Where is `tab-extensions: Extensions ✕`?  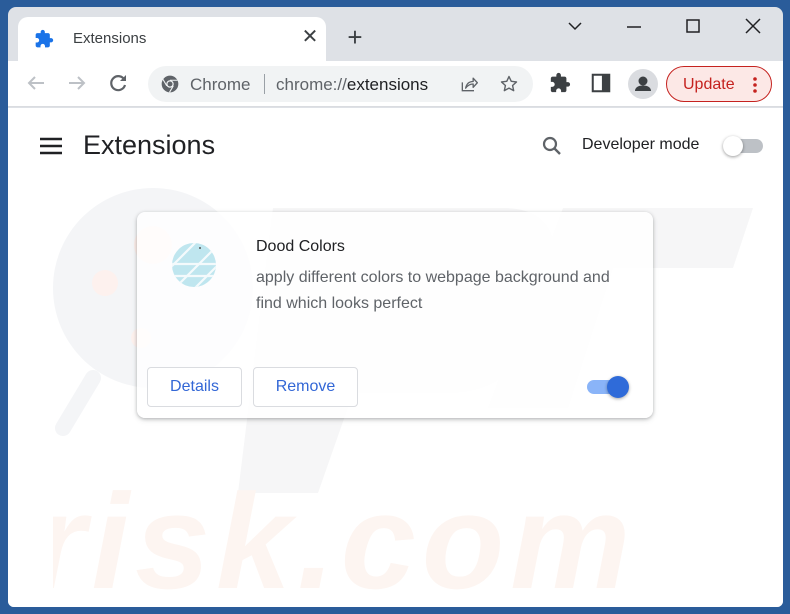
tab-extensions: Extensions ✕ is located at coordinates (172, 39).